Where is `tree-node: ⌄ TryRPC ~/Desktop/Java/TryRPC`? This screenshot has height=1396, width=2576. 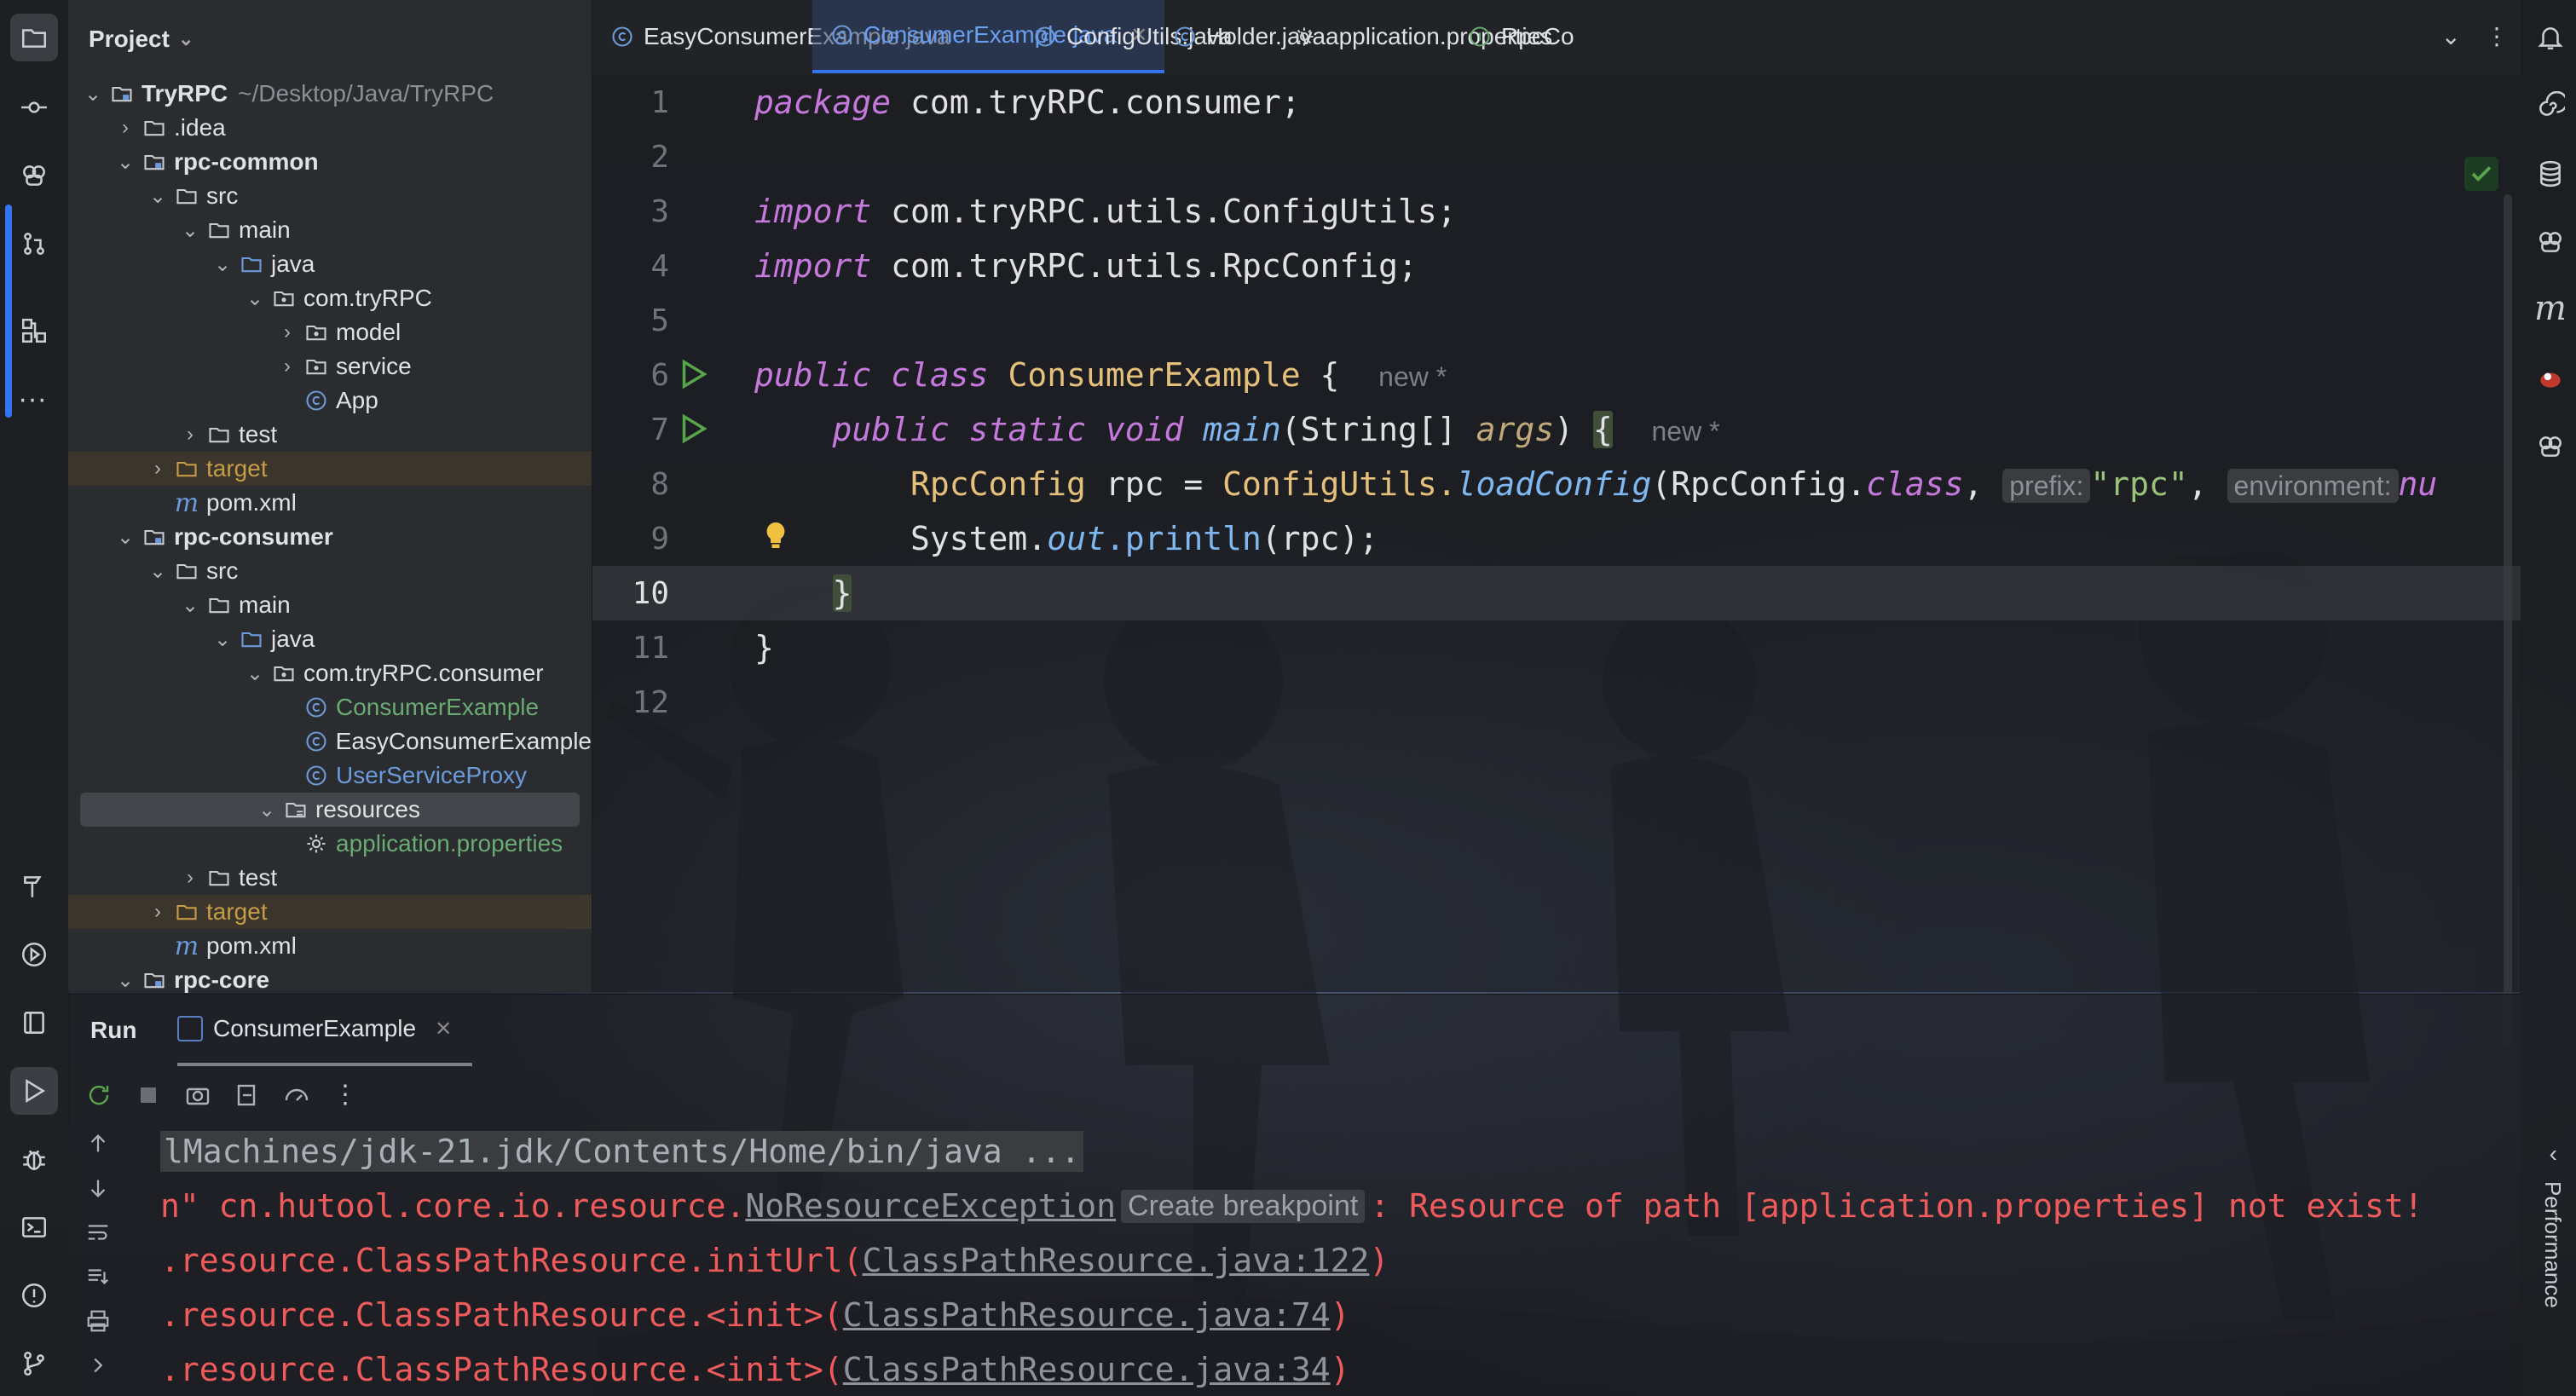 tree-node: ⌄ TryRPC ~/Desktop/Java/TryRPC is located at coordinates (330, 94).